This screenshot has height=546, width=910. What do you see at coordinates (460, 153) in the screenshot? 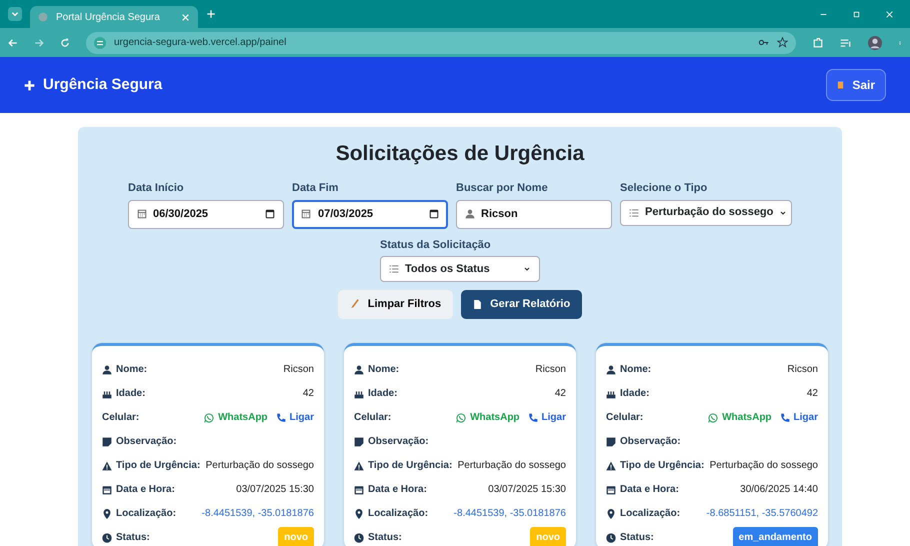
I see `page-title: Solicitações de Urgência` at bounding box center [460, 153].